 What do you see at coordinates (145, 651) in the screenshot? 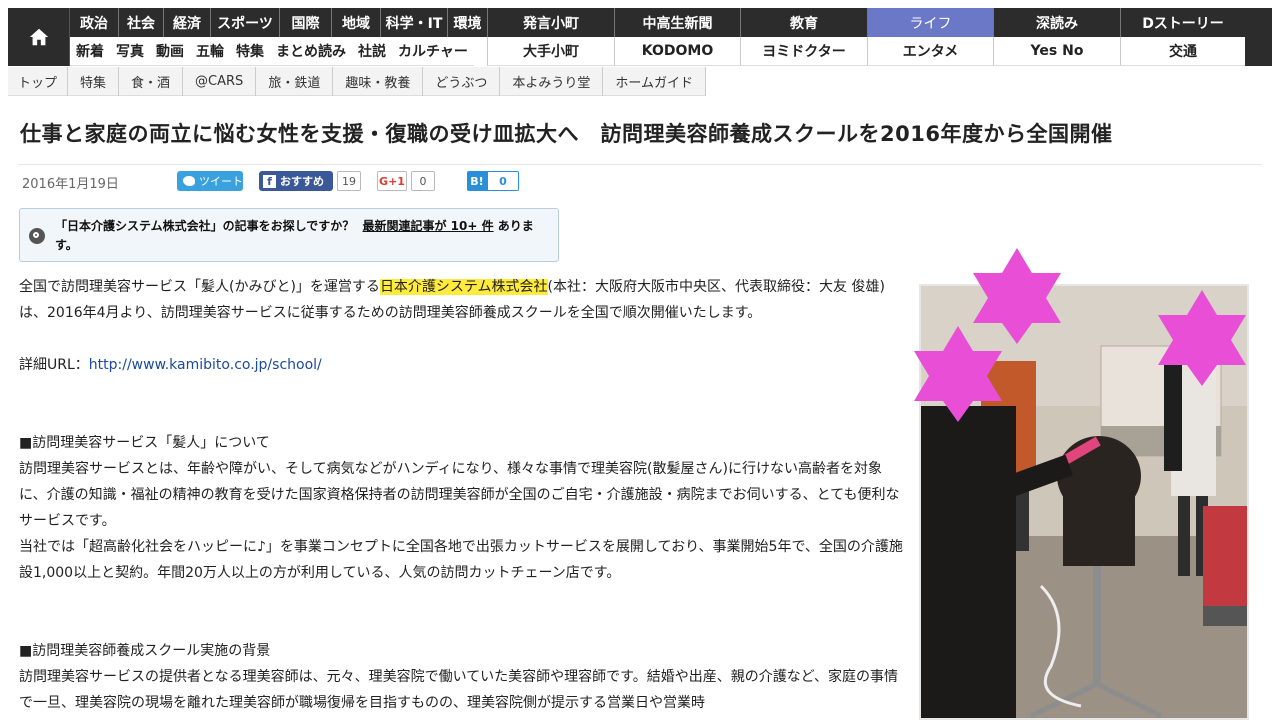
I see `section2-heading: ■訪問理美容師養成スクール実施の背景` at bounding box center [145, 651].